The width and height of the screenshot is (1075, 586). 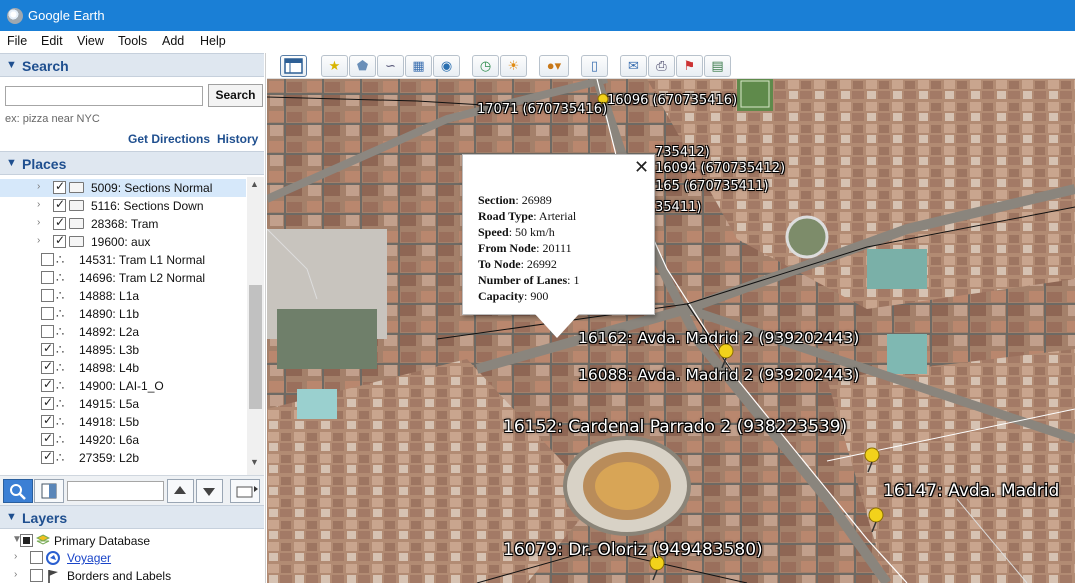 I want to click on scroll-up-icon: ▲, so click(x=254, y=184).